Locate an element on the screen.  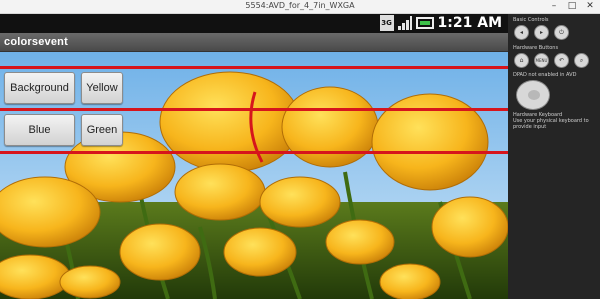
green-button: Green is located at coordinates (102, 130).